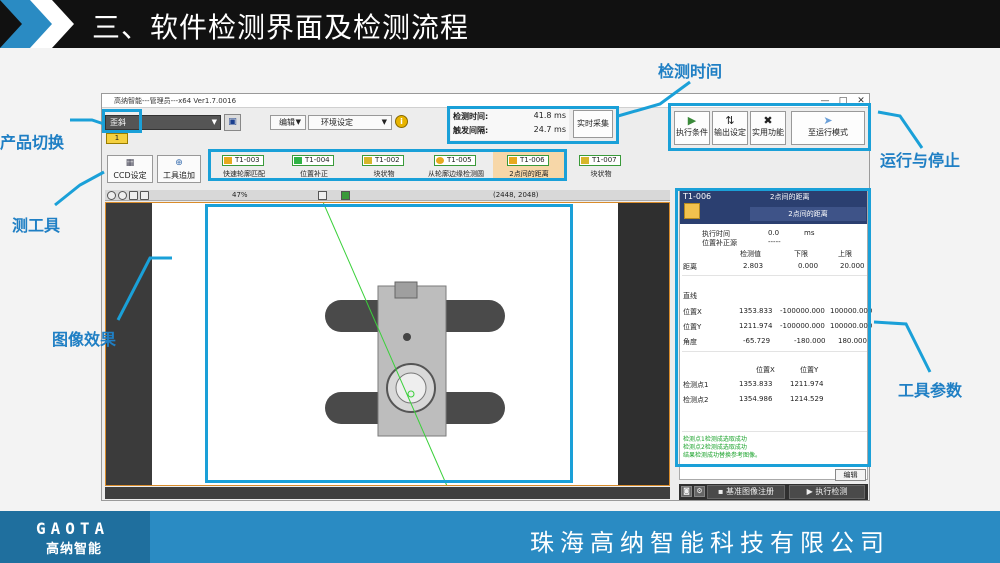 Image resolution: width=1000 pixels, height=563 pixels. I want to click on color-icon, so click(345, 195).